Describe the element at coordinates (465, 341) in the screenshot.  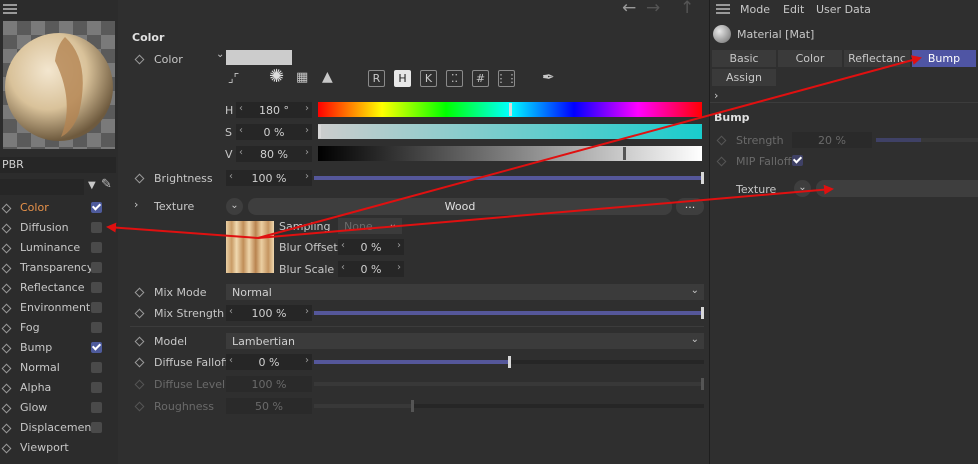
I see `model-select: Lambertian ⌄` at that location.